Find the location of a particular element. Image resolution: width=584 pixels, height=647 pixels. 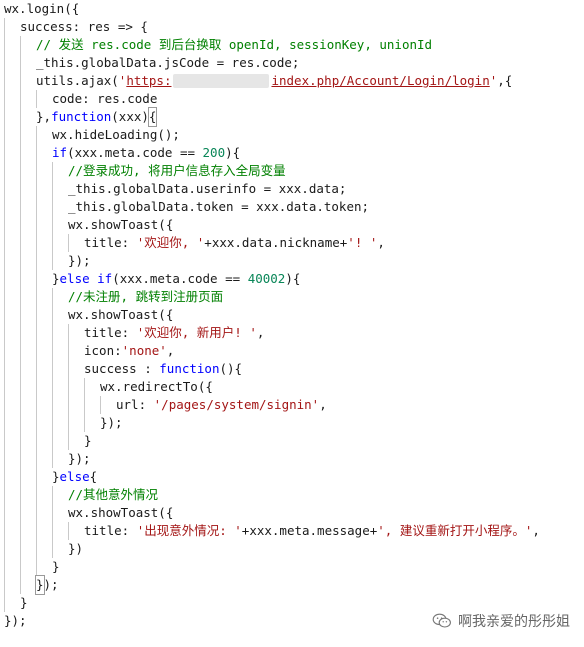

code-token: code: res.code is located at coordinates (105, 98).